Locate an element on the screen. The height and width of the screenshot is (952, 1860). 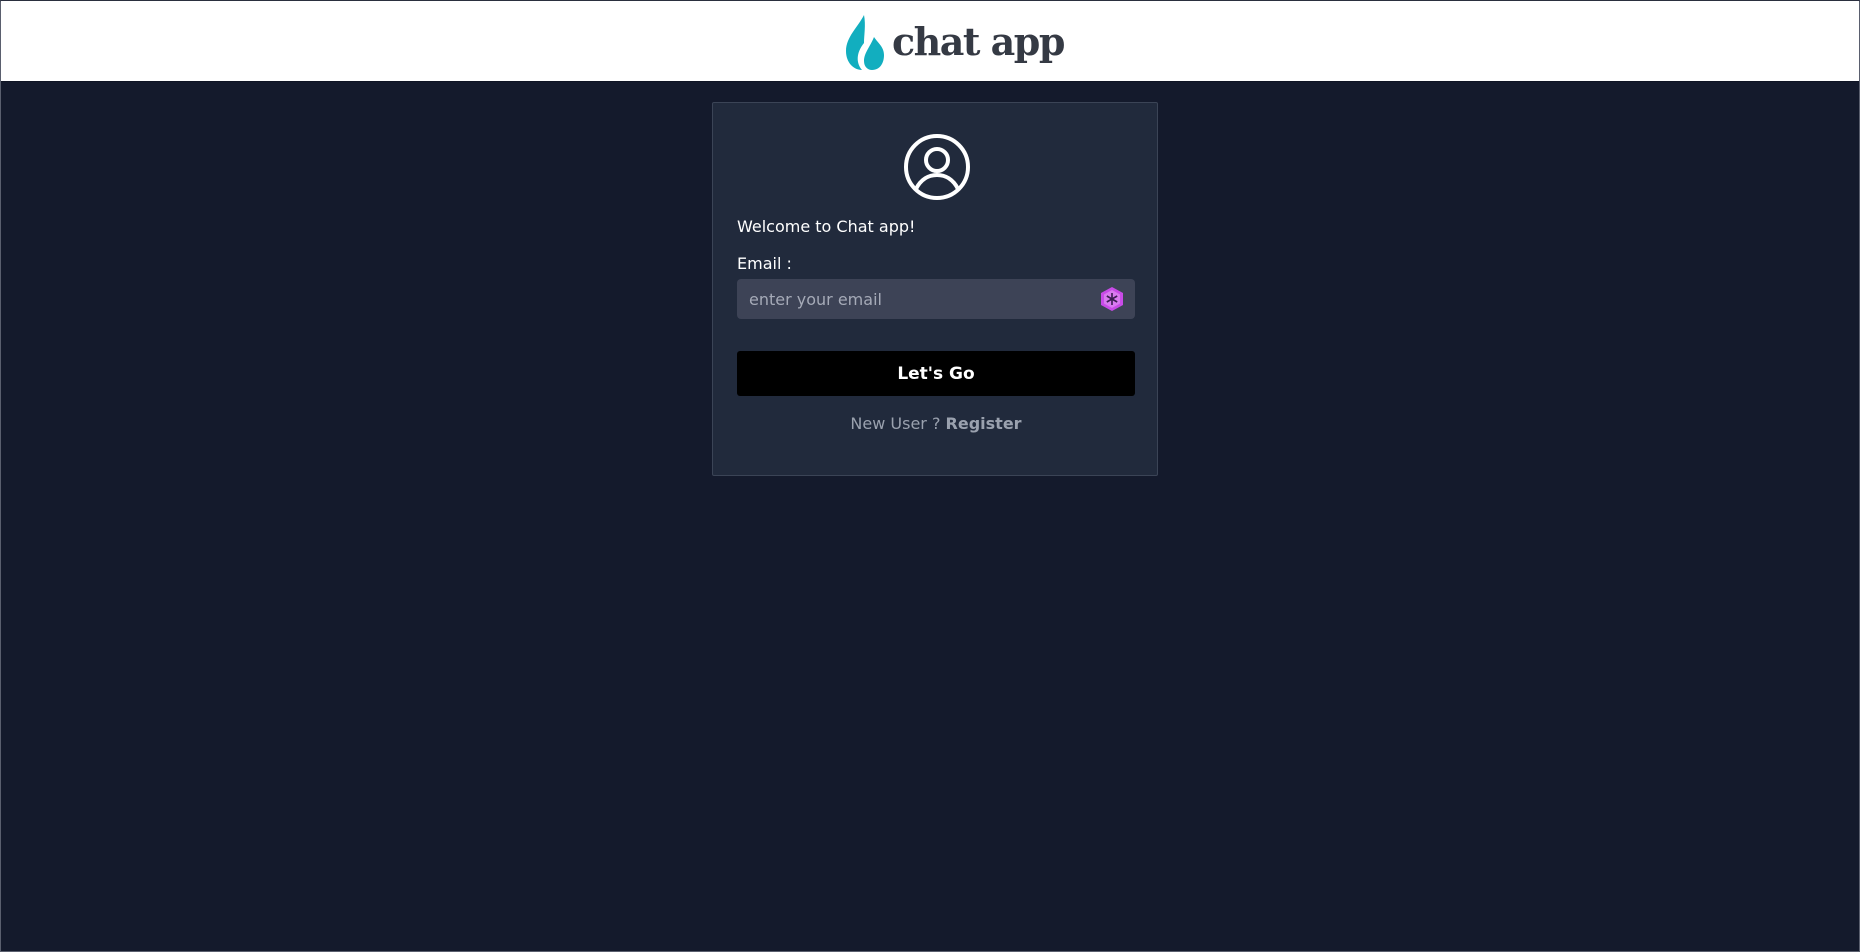
email-field-wrapper is located at coordinates (936, 299).